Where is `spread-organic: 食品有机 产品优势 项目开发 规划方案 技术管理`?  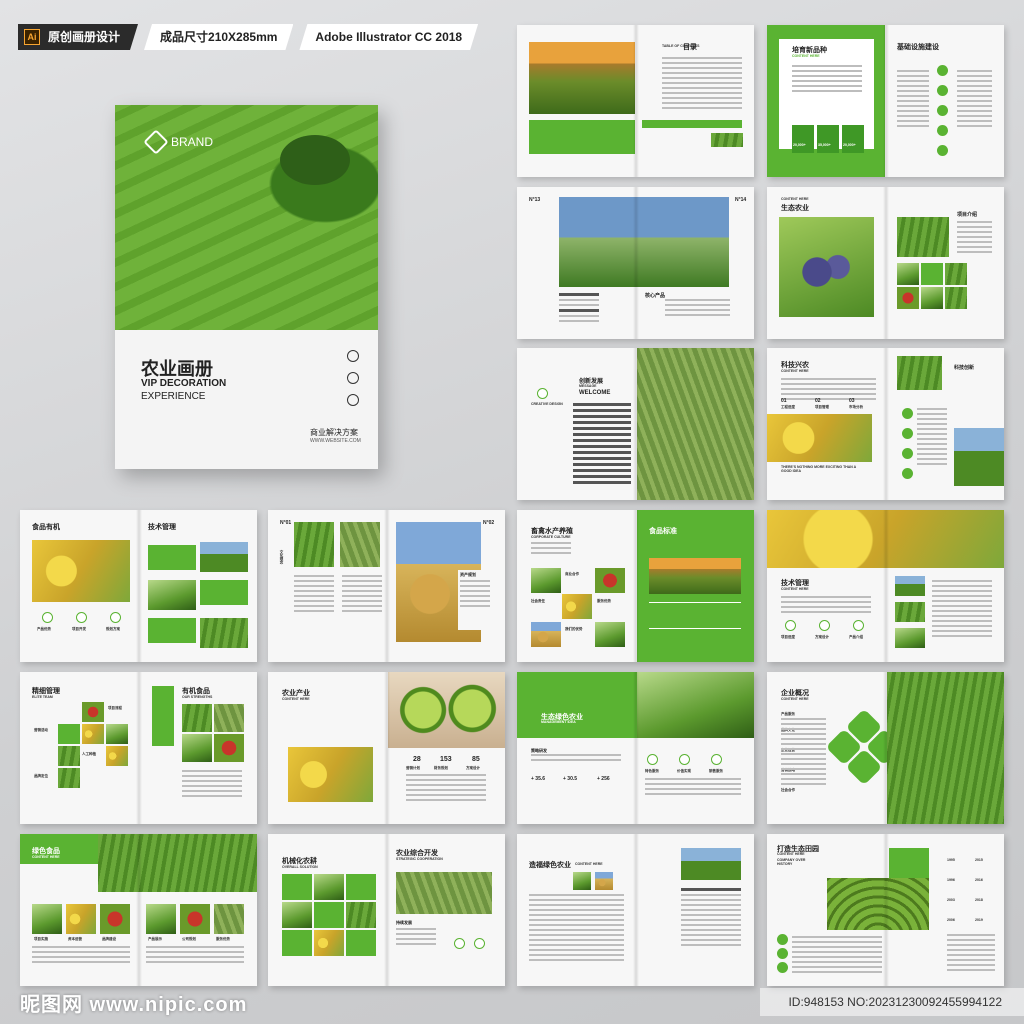
spread-organic: 食品有机 产品优势 项目开发 规划方案 技术管理 is located at coordinates (138, 586).